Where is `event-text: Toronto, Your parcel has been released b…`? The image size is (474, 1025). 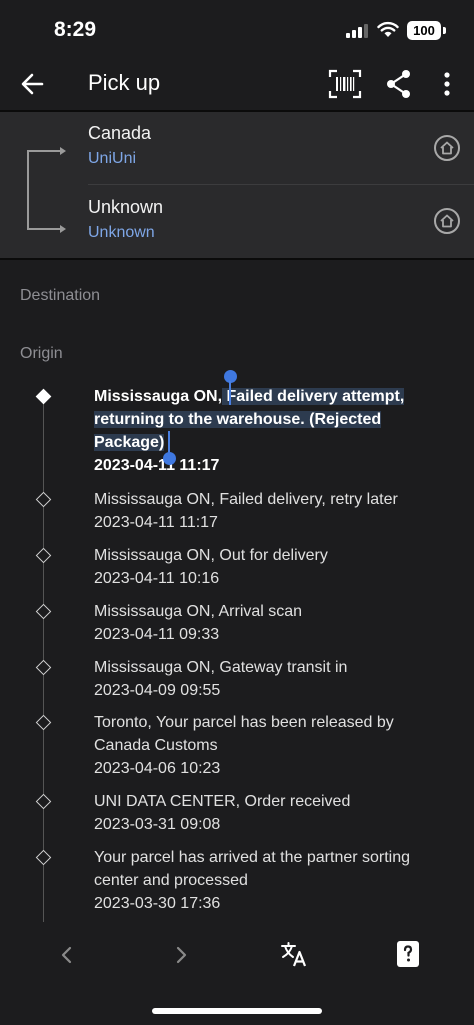
event-text: Toronto, Your parcel has been released b… is located at coordinates (269, 745).